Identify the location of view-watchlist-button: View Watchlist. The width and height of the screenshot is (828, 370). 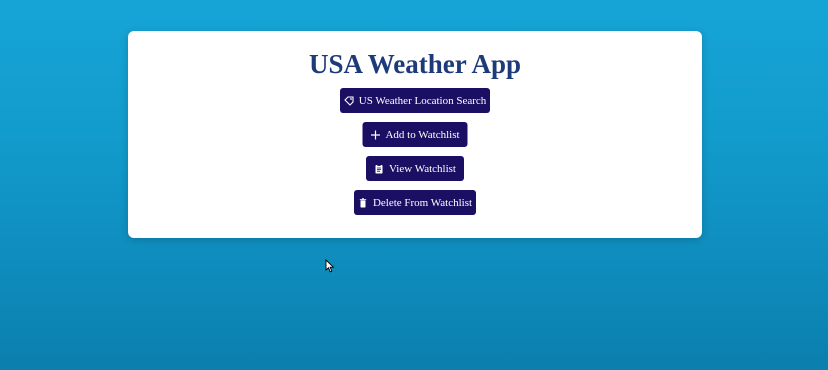
(415, 168).